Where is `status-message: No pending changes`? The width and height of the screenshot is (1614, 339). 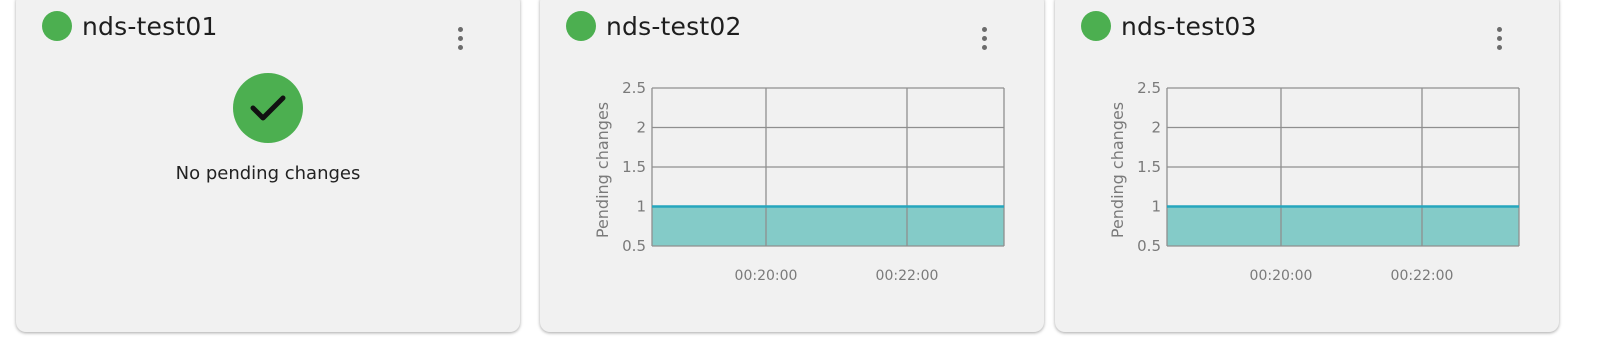
status-message: No pending changes is located at coordinates (268, 173).